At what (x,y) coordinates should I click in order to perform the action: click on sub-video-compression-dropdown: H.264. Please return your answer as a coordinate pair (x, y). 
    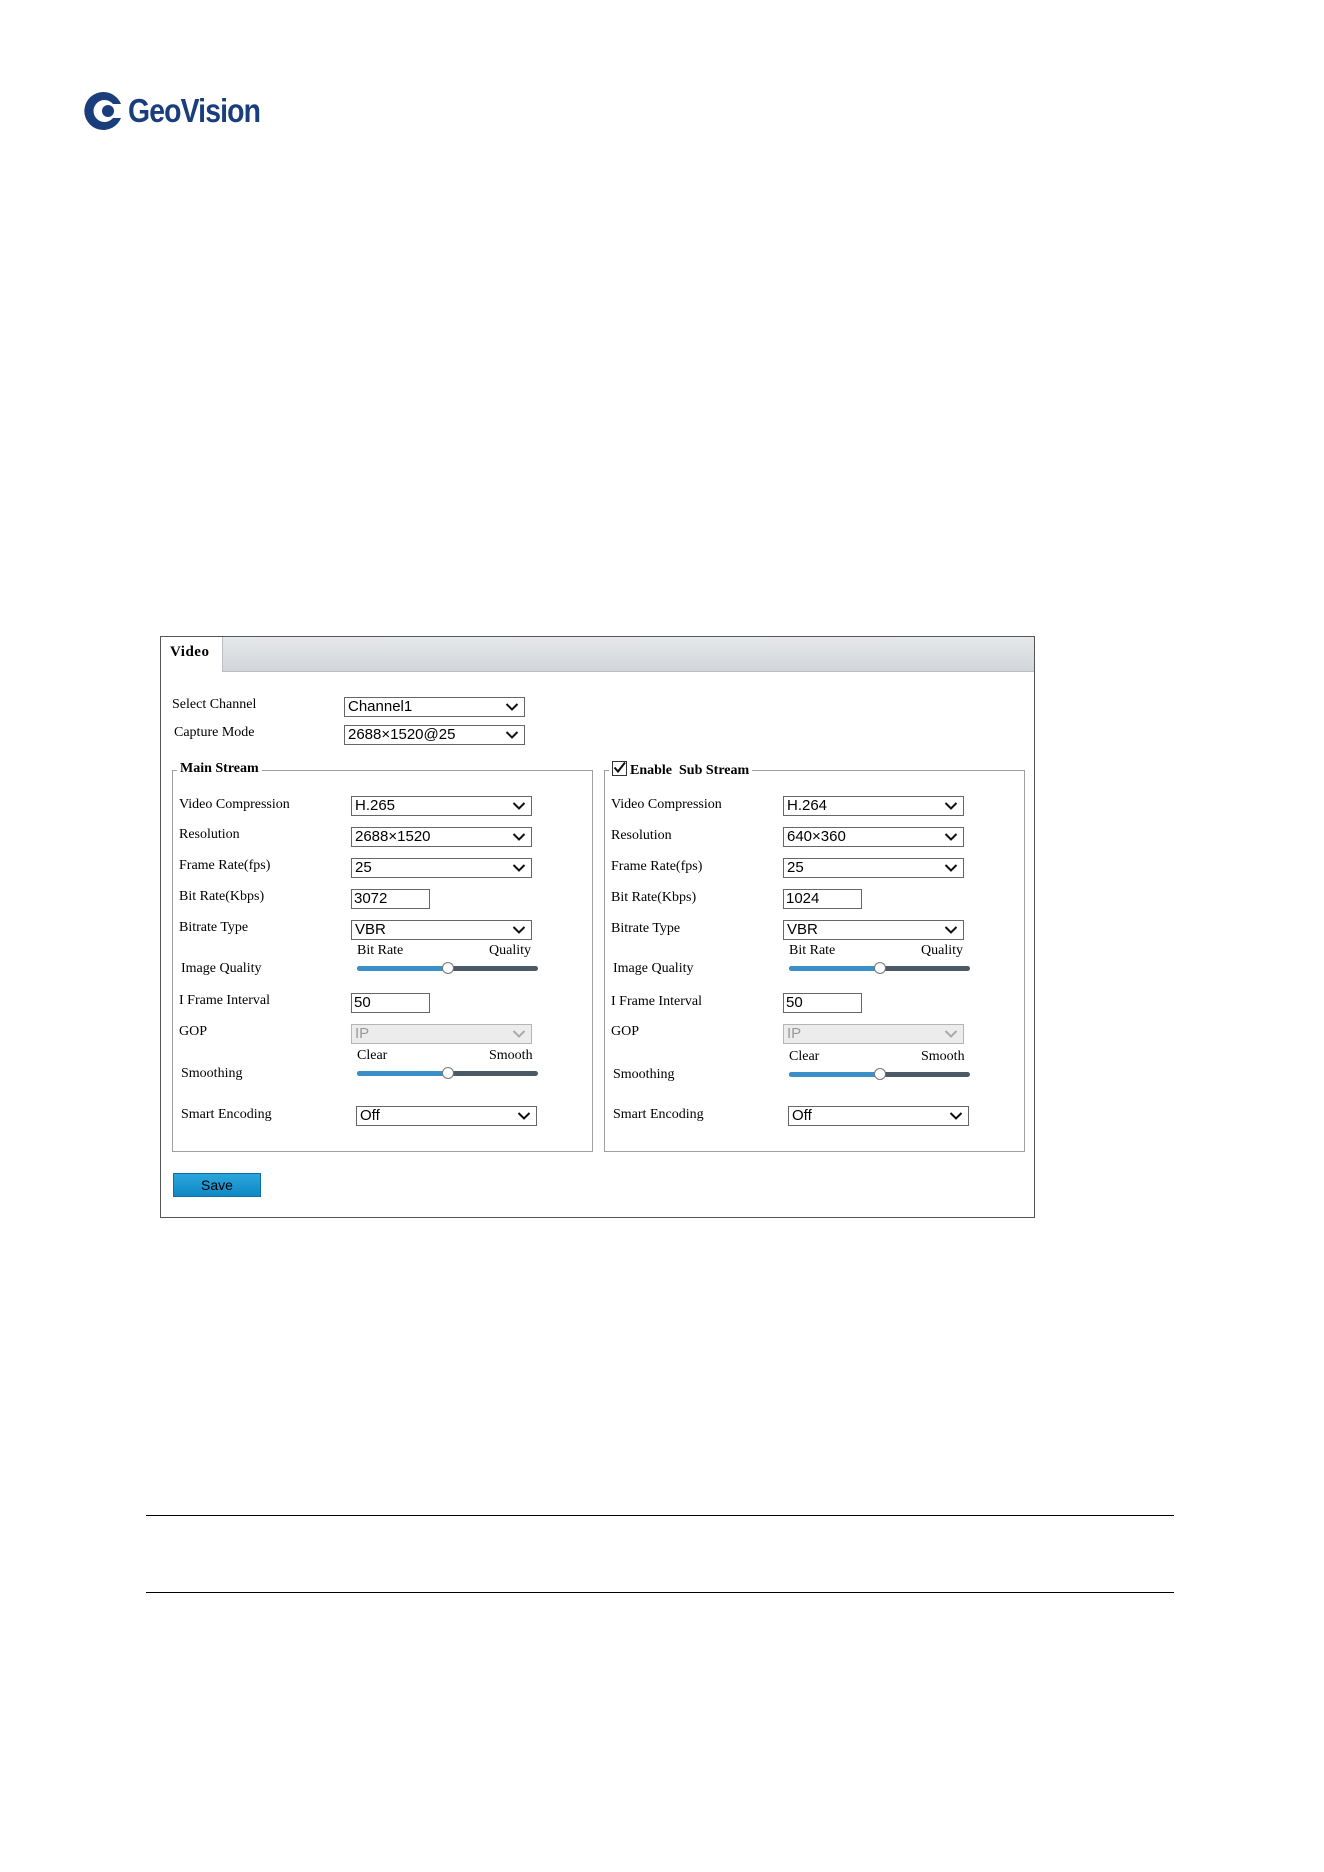
    Looking at the image, I should click on (873, 806).